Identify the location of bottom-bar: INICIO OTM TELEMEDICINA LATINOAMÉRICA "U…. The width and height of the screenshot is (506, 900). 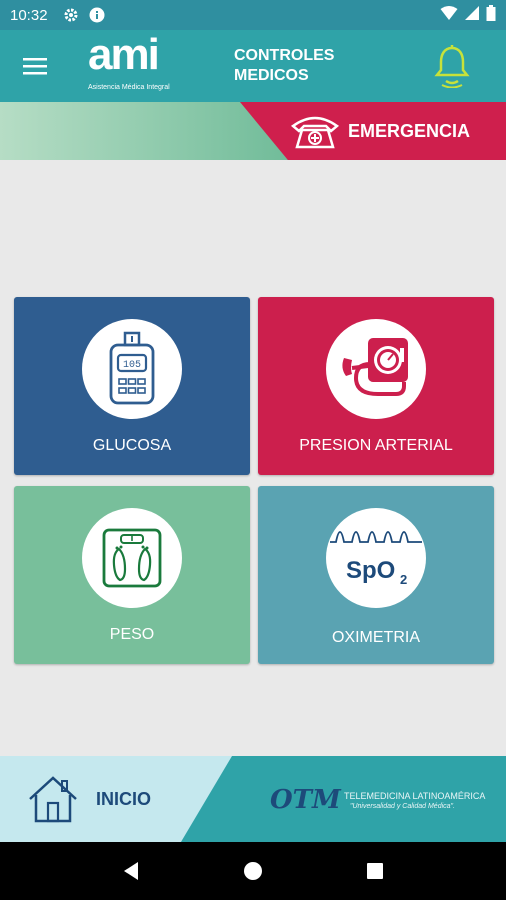
(253, 799).